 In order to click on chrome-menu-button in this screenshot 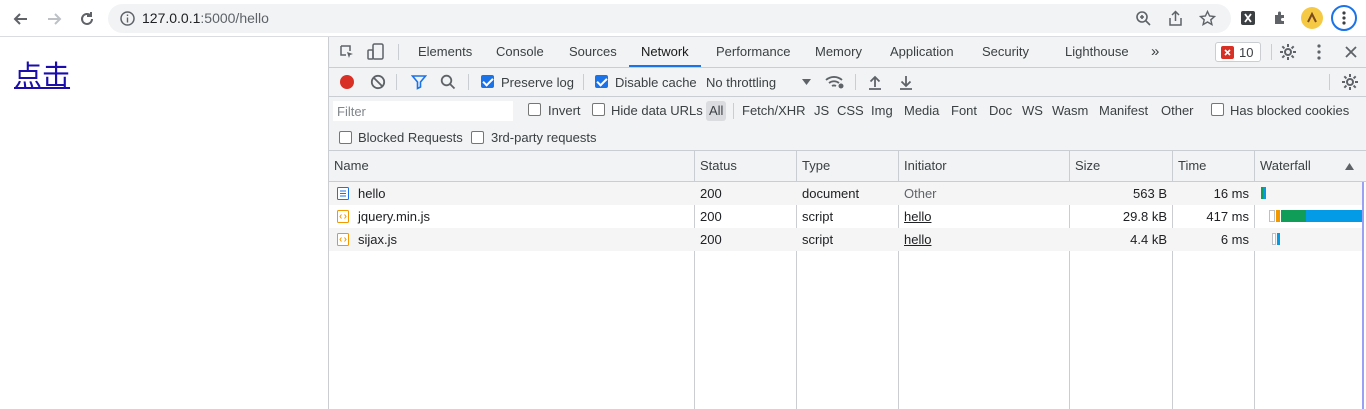, I will do `click(1344, 18)`.